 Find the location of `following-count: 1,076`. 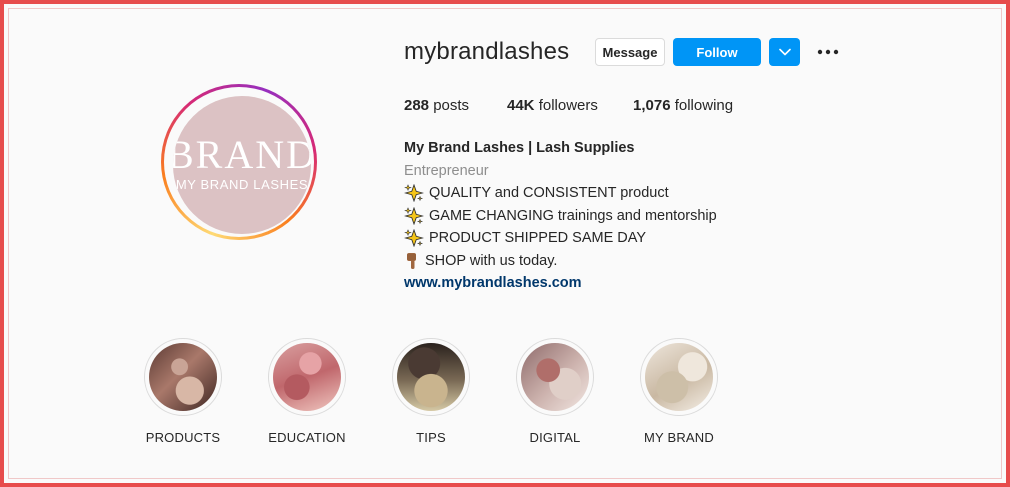

following-count: 1,076 is located at coordinates (652, 105).